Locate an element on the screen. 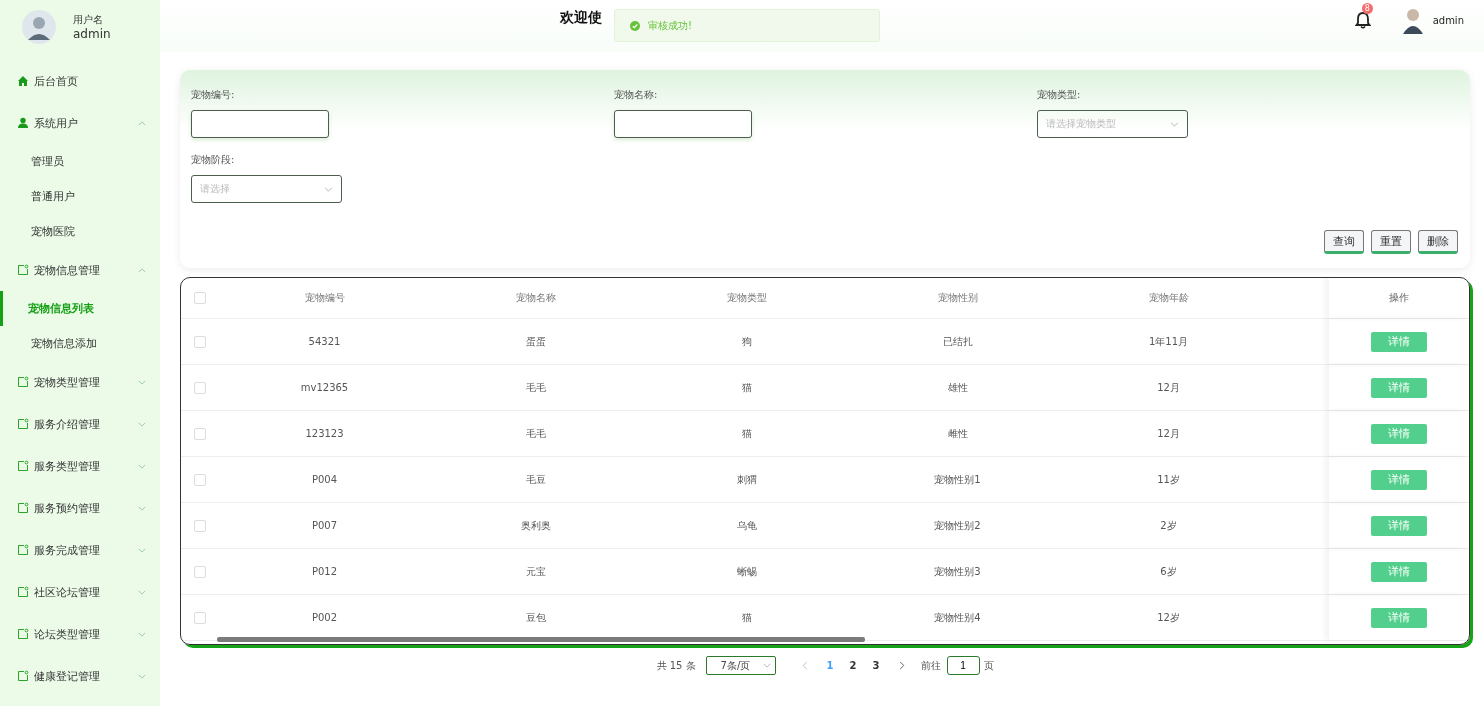 The width and height of the screenshot is (1484, 706). action-button: 删除 is located at coordinates (1438, 242).